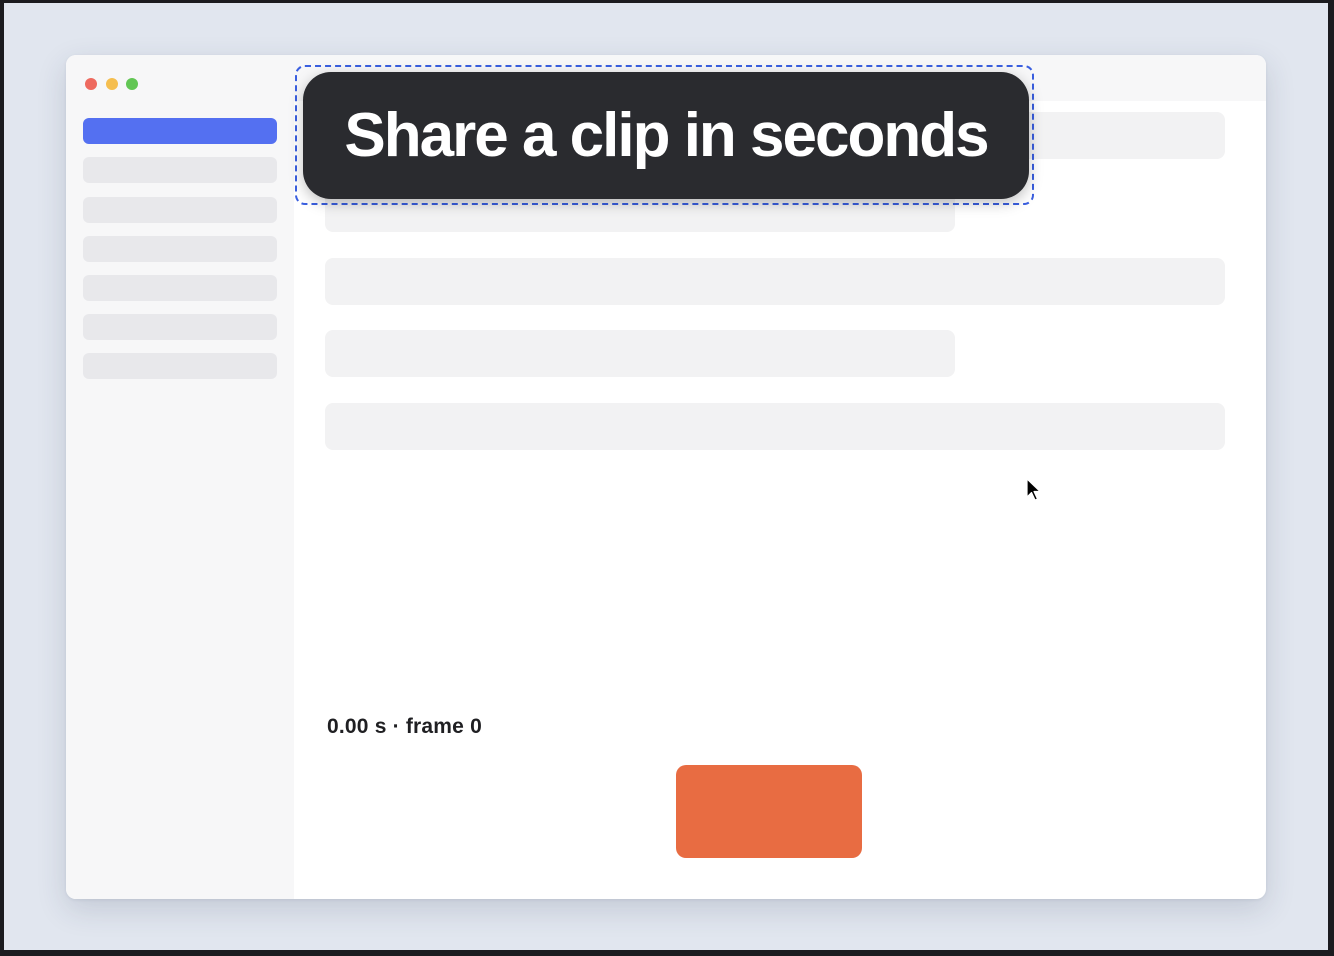 The height and width of the screenshot is (956, 1334). Describe the element at coordinates (404, 726) in the screenshot. I see `timecode-label: 0.00 s · frame 0` at that location.